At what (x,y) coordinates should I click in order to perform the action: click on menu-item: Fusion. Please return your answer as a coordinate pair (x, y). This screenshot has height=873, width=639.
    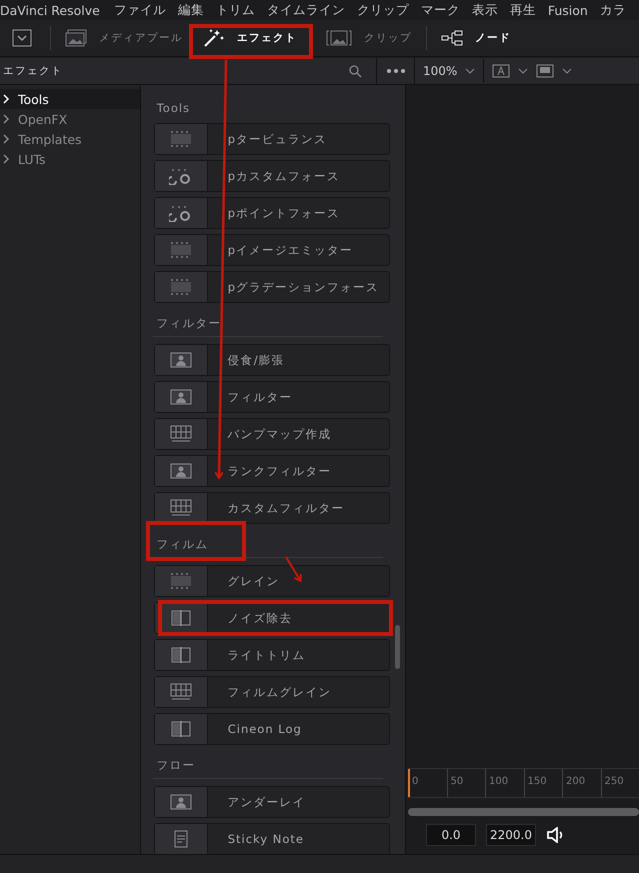
    Looking at the image, I should click on (568, 10).